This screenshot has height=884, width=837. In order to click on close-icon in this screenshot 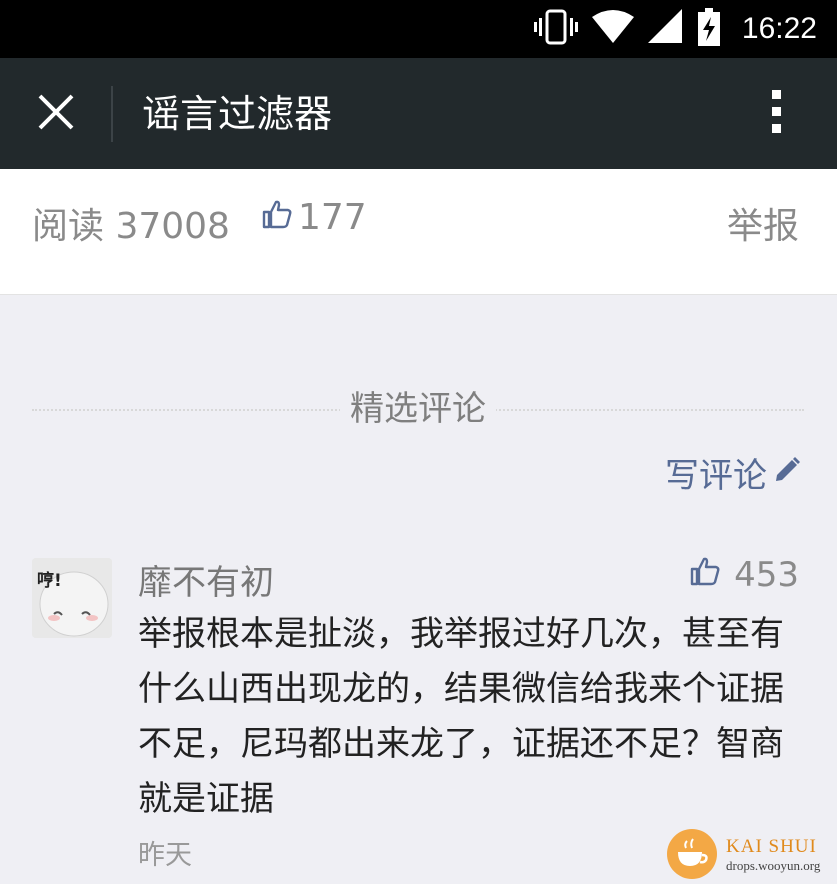, I will do `click(56, 114)`.